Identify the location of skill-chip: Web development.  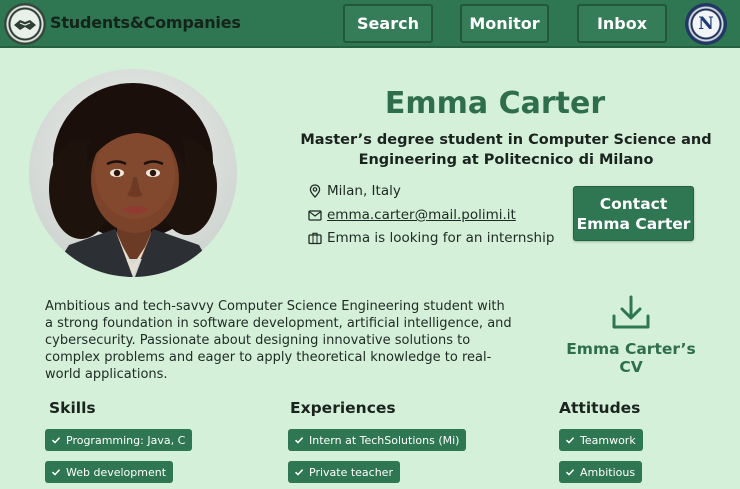
(109, 472).